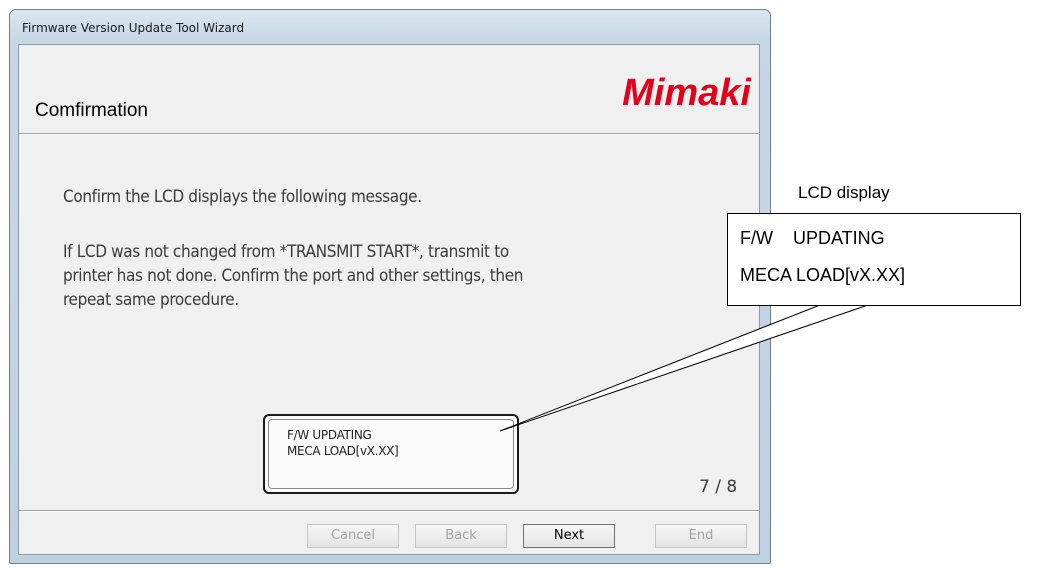 This screenshot has height=568, width=1053. What do you see at coordinates (461, 536) in the screenshot?
I see `back-button: Back` at bounding box center [461, 536].